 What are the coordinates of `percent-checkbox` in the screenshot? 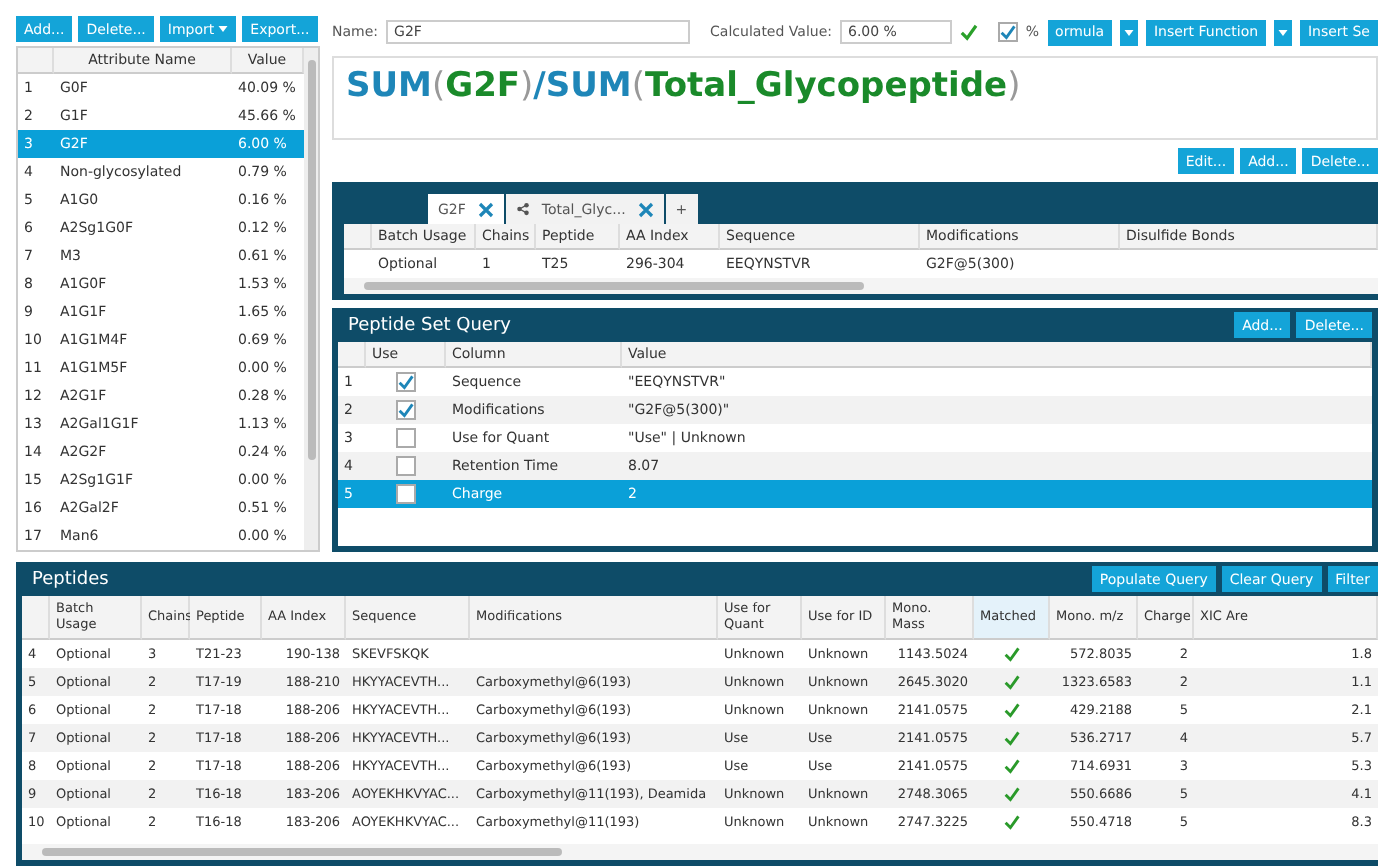 It's located at (1007, 32).